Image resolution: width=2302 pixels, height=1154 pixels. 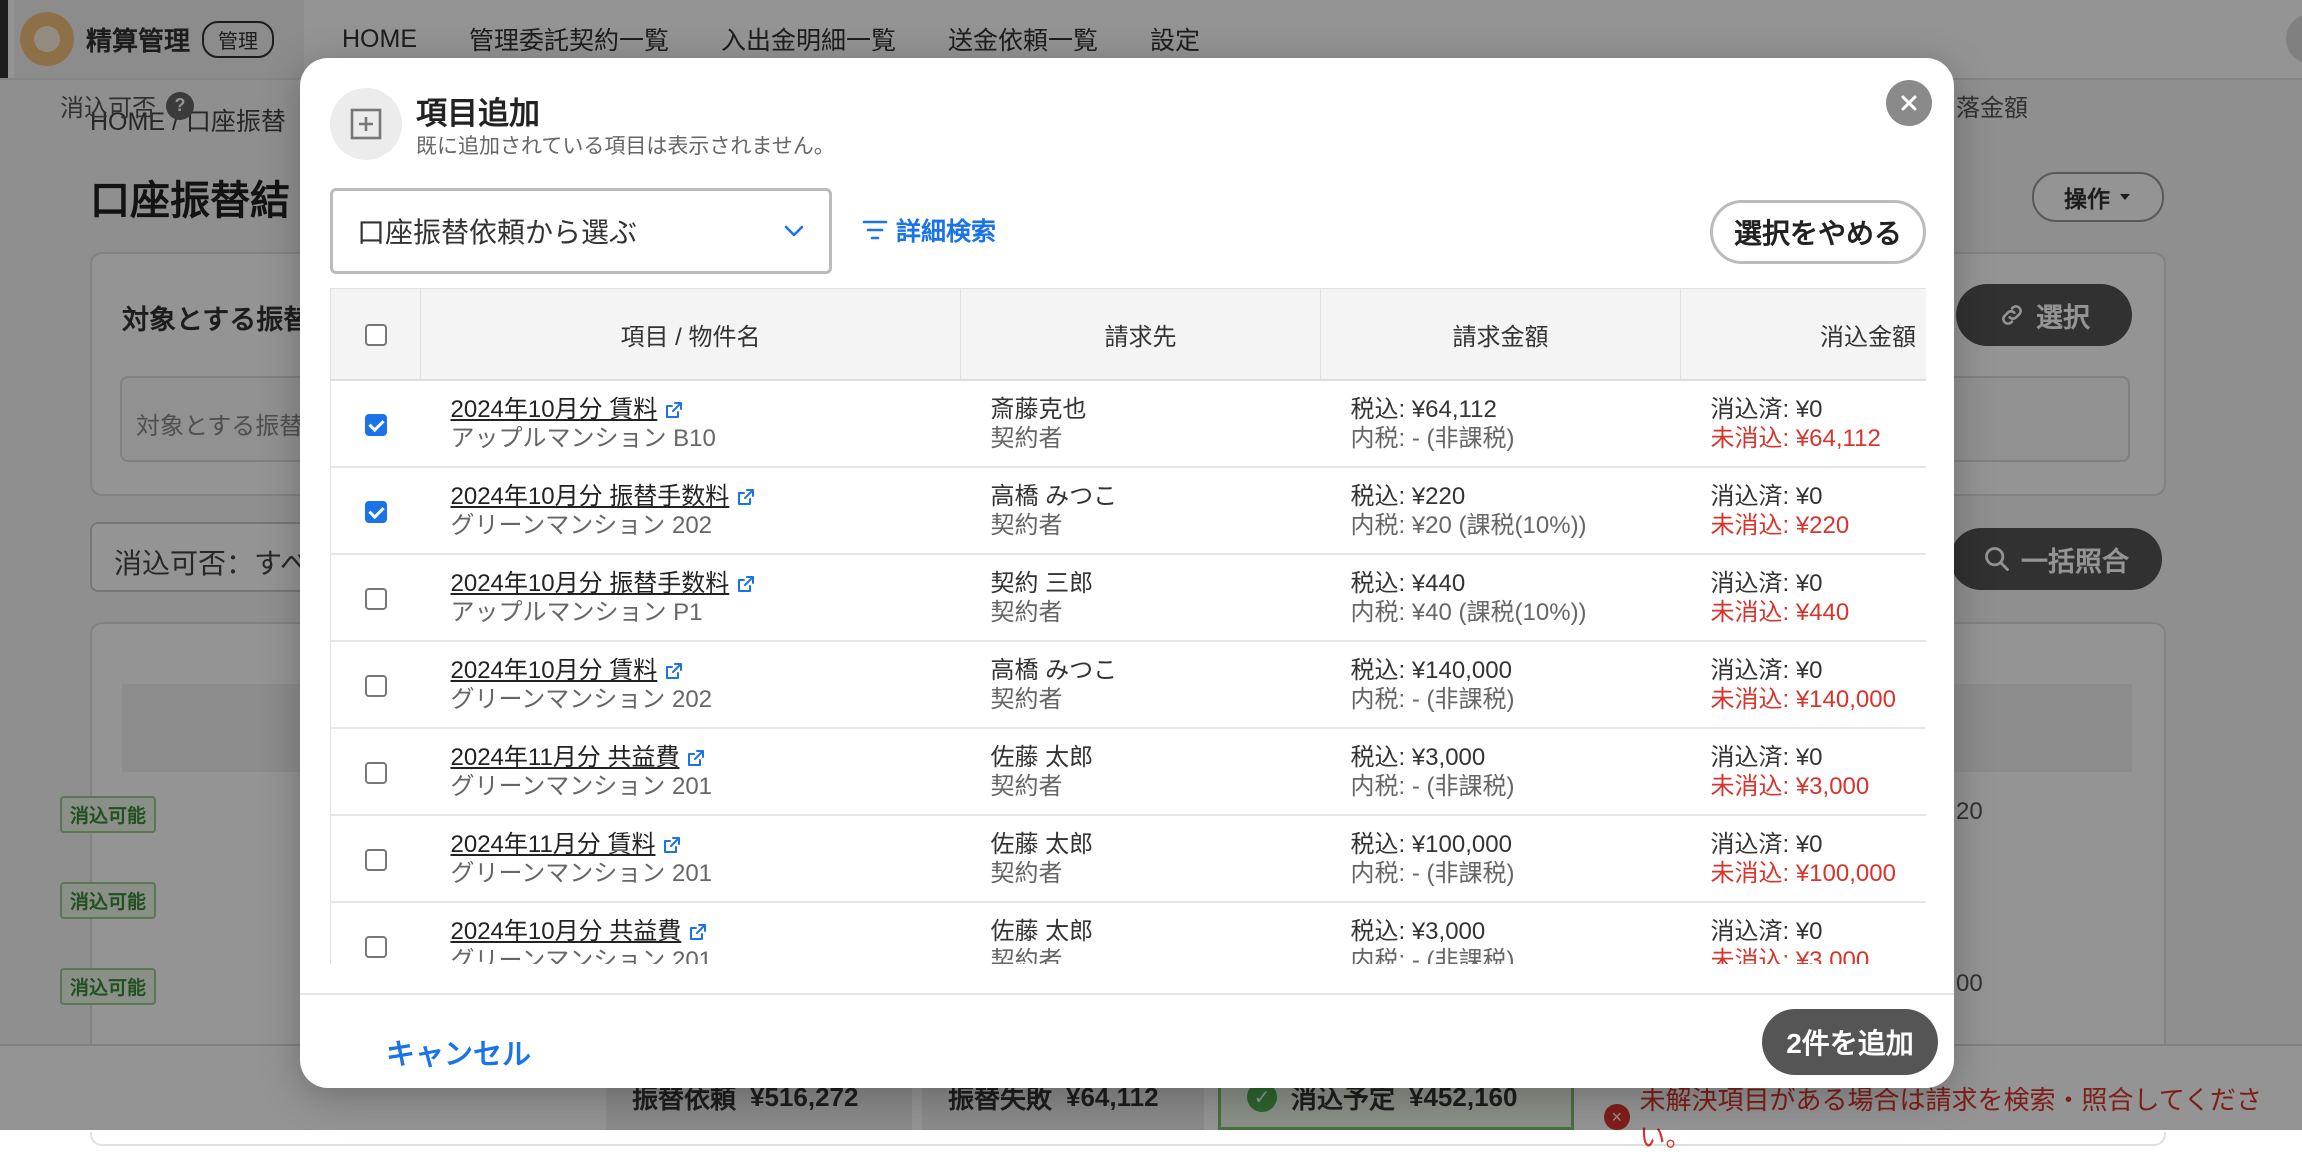 I want to click on advanced-search-link: 詳細検索, so click(x=929, y=230).